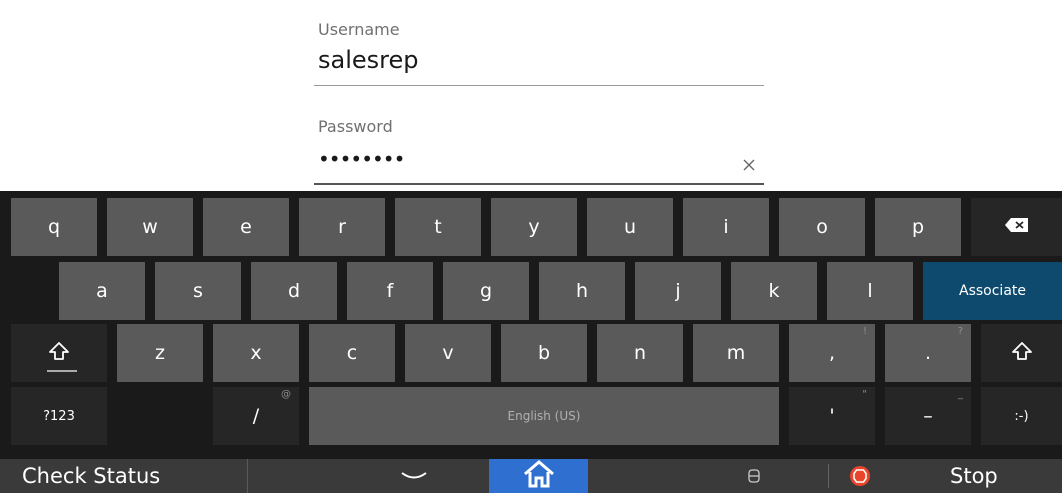  I want to click on key-g: g, so click(486, 291).